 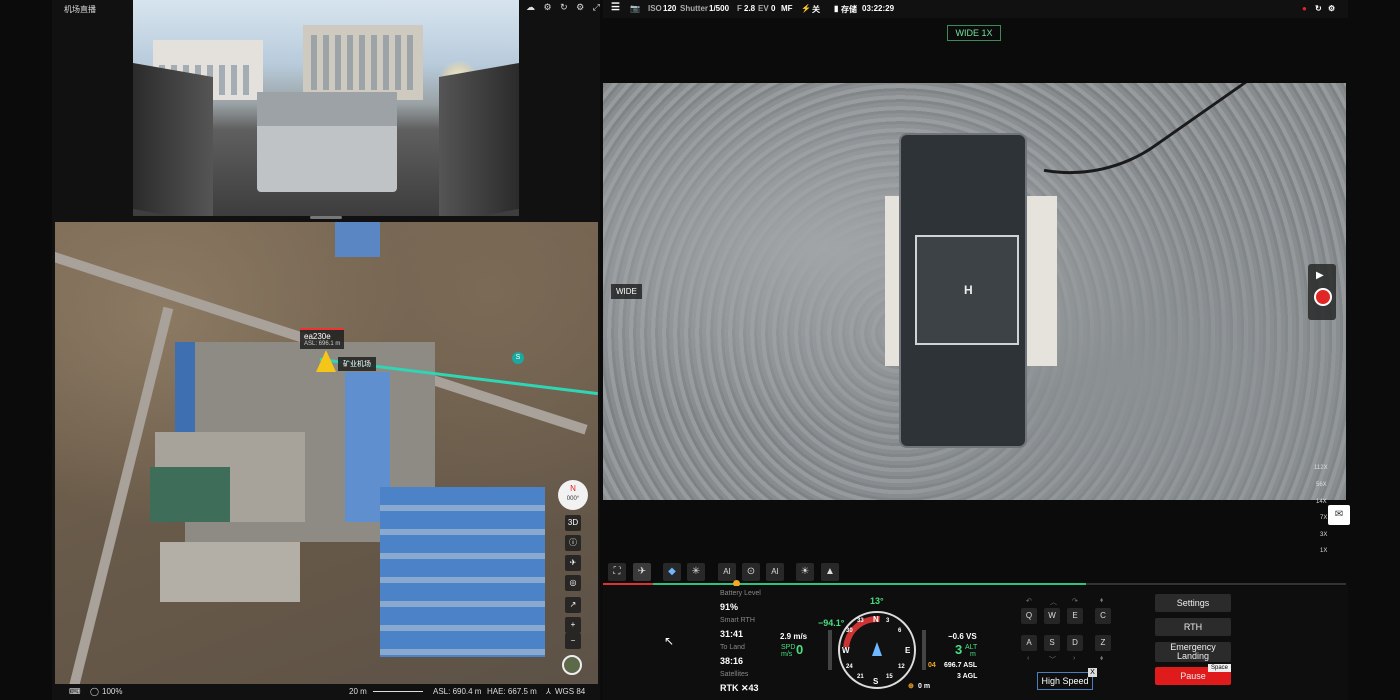 What do you see at coordinates (573, 543) in the screenshot?
I see `map-info-button: ⓘ` at bounding box center [573, 543].